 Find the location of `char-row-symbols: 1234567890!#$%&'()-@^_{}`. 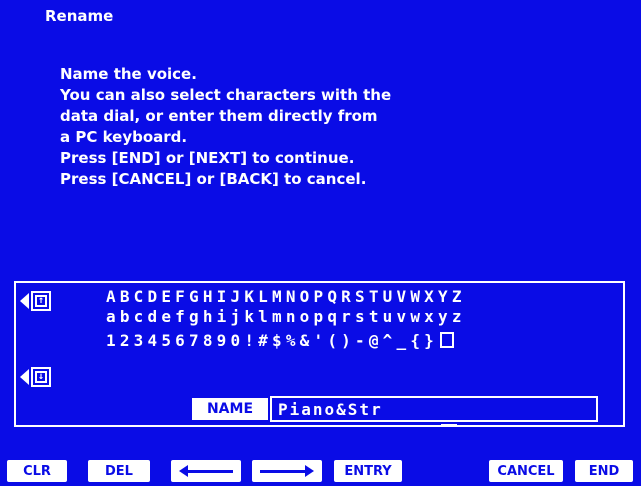

char-row-symbols: 1234567890!#$%&'()-@^_{} is located at coordinates (280, 340).